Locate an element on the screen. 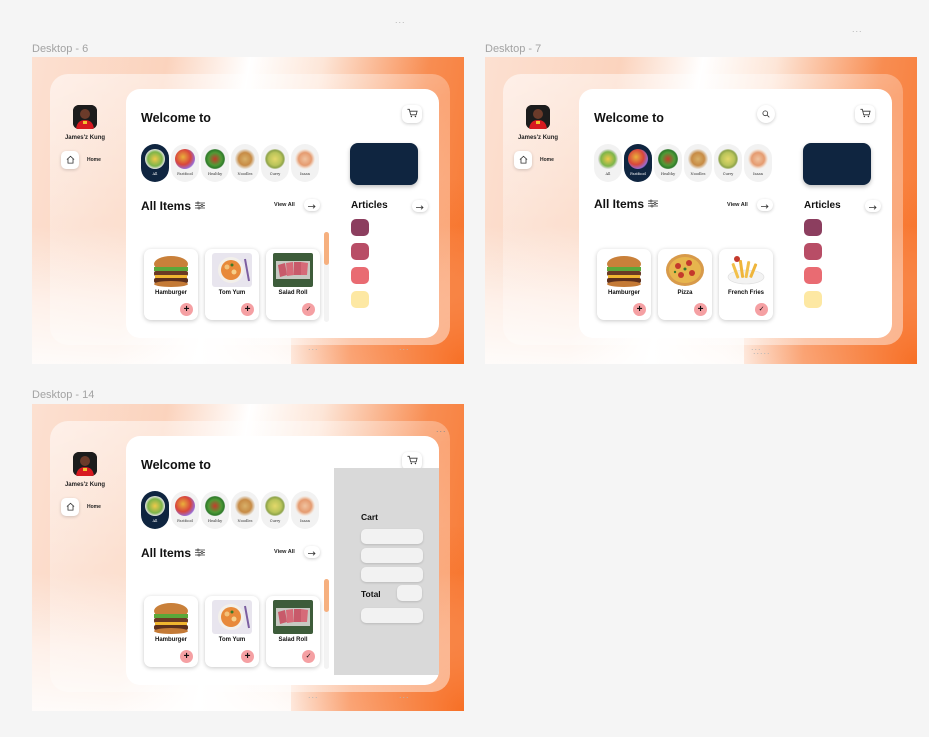 The height and width of the screenshot is (737, 929). frame-label: Desktop - 6 is located at coordinates (60, 49).